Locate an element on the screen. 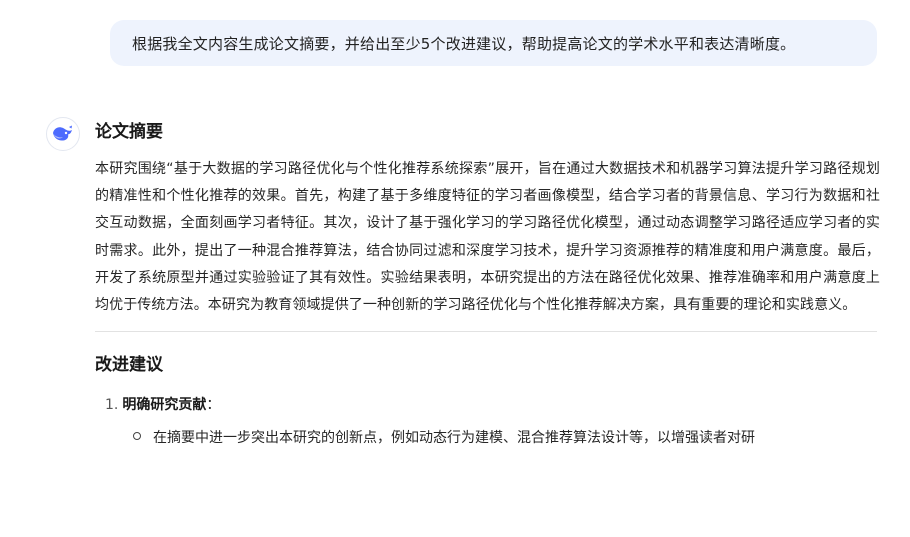 Image resolution: width=910 pixels, height=537 pixels. whale-logo-icon is located at coordinates (62, 133).